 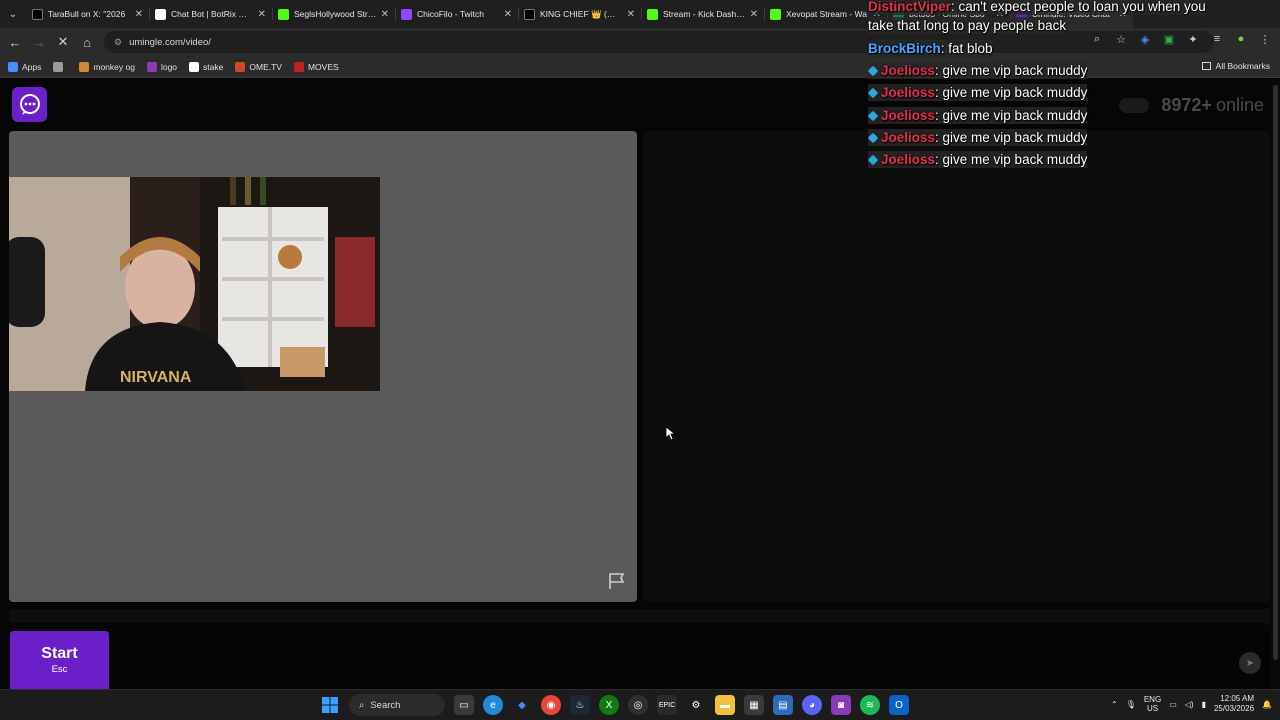 I want to click on app-icon: ▤, so click(x=783, y=705).